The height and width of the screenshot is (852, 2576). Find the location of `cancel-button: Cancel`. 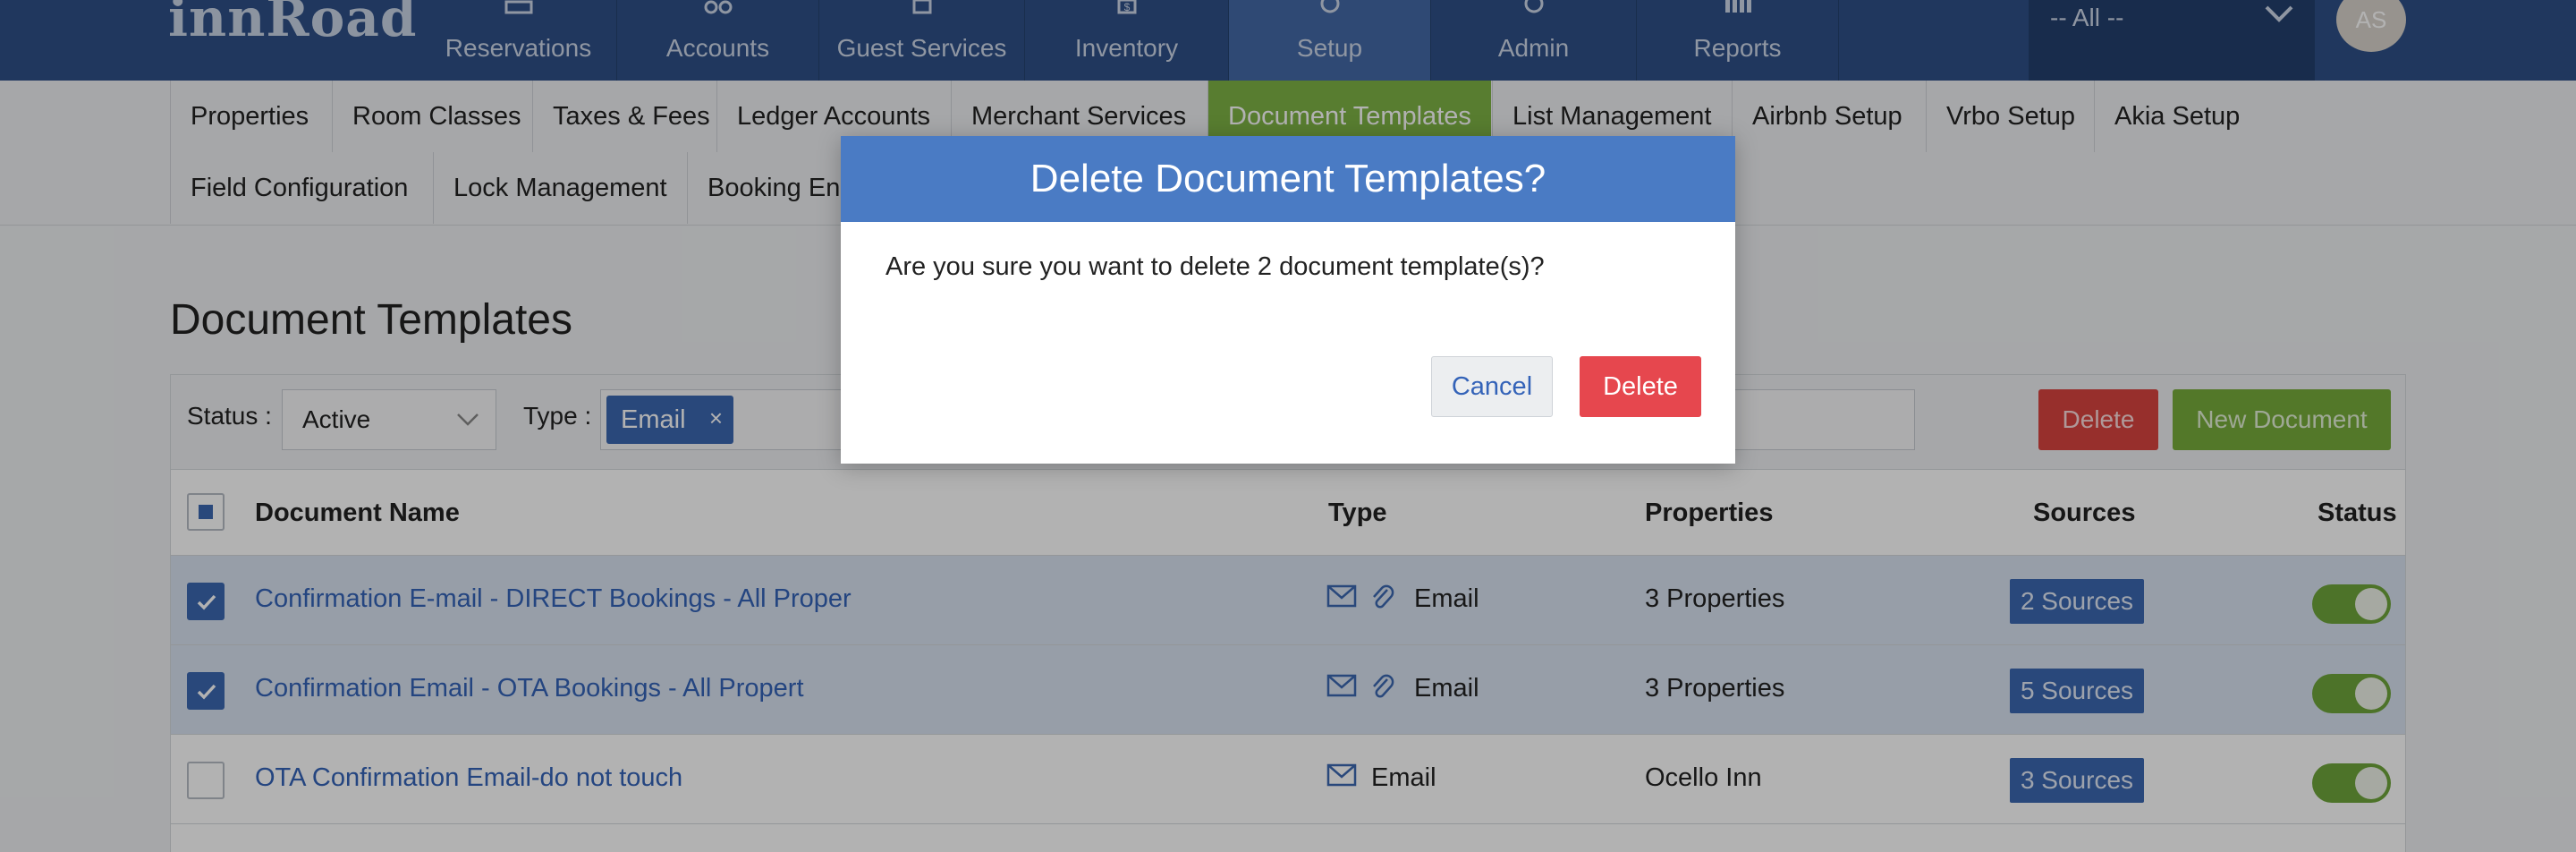

cancel-button: Cancel is located at coordinates (1492, 386).